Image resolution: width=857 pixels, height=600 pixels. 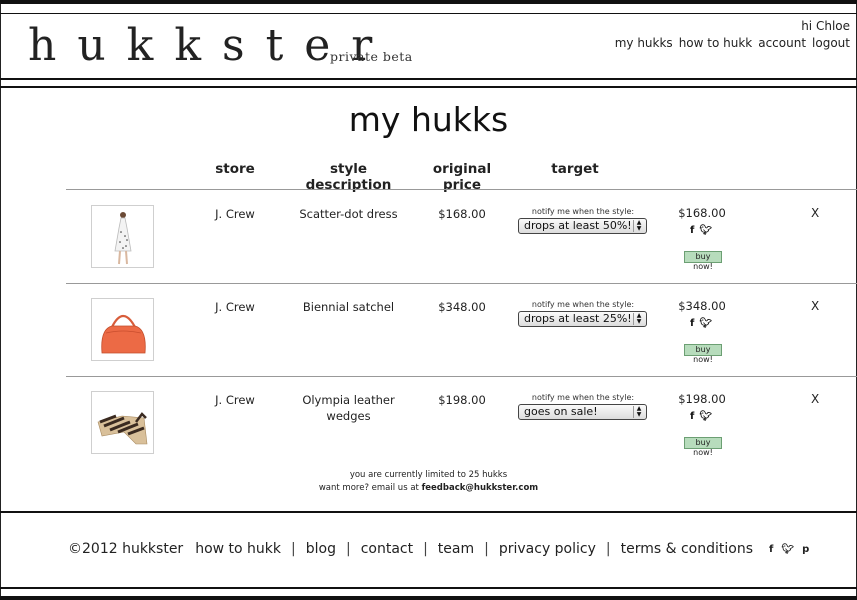 I want to click on bottom-border, so click(x=428, y=598).